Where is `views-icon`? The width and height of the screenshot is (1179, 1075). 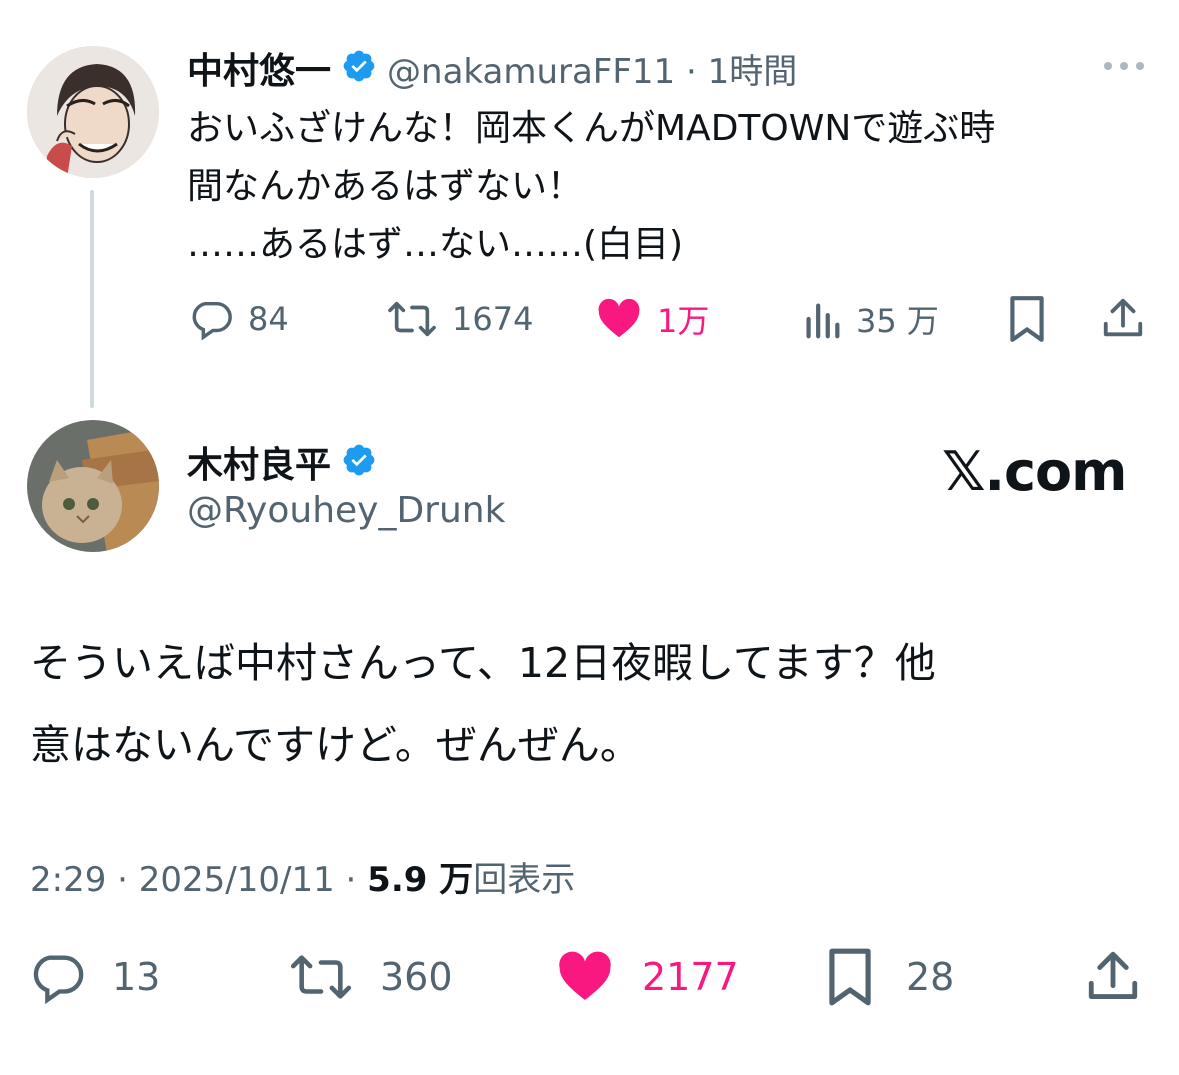
views-icon is located at coordinates (822, 319).